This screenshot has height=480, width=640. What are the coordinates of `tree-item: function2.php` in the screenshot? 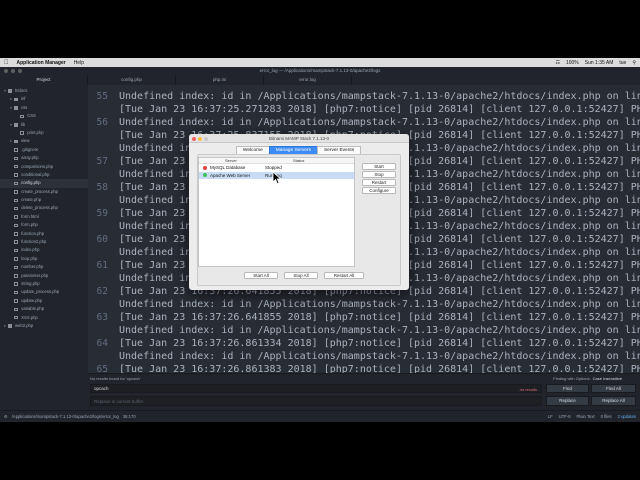 It's located at (44, 242).